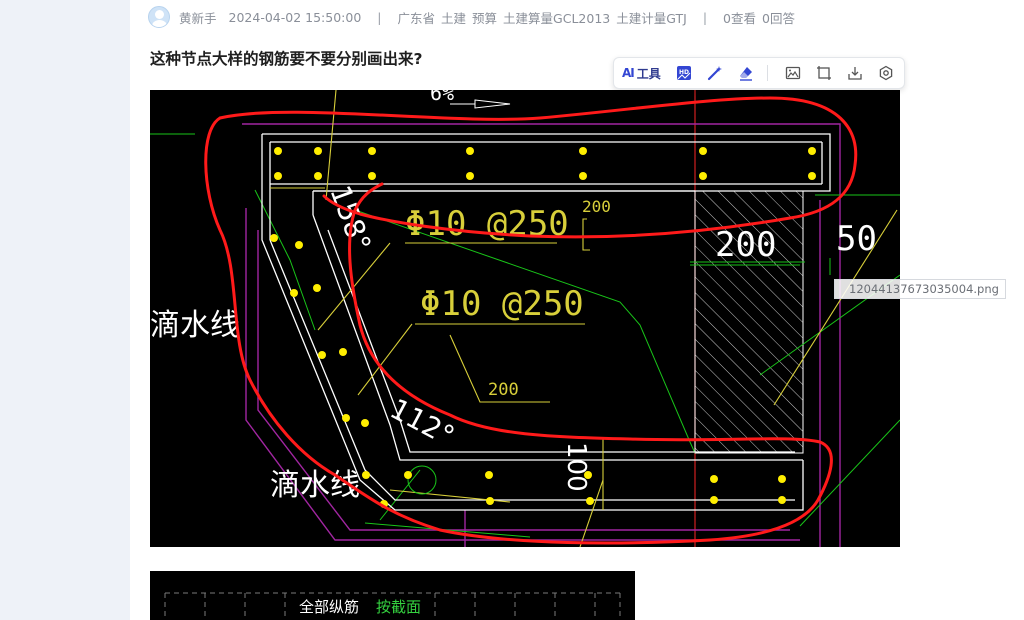 The width and height of the screenshot is (1024, 620). I want to click on hd-image-icon: HD, so click(683, 73).